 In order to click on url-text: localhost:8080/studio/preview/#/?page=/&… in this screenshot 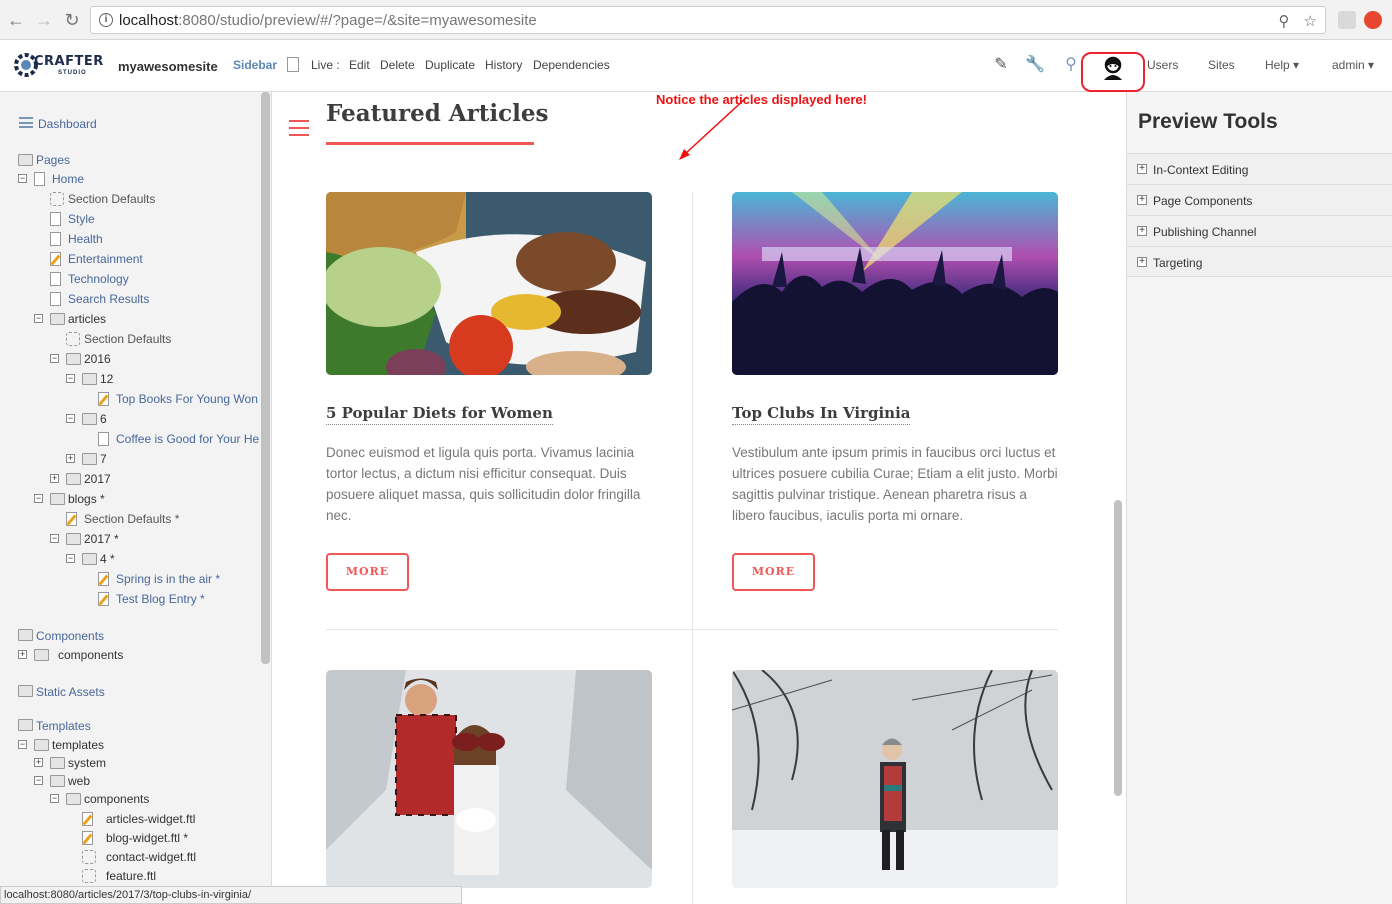, I will do `click(328, 20)`.